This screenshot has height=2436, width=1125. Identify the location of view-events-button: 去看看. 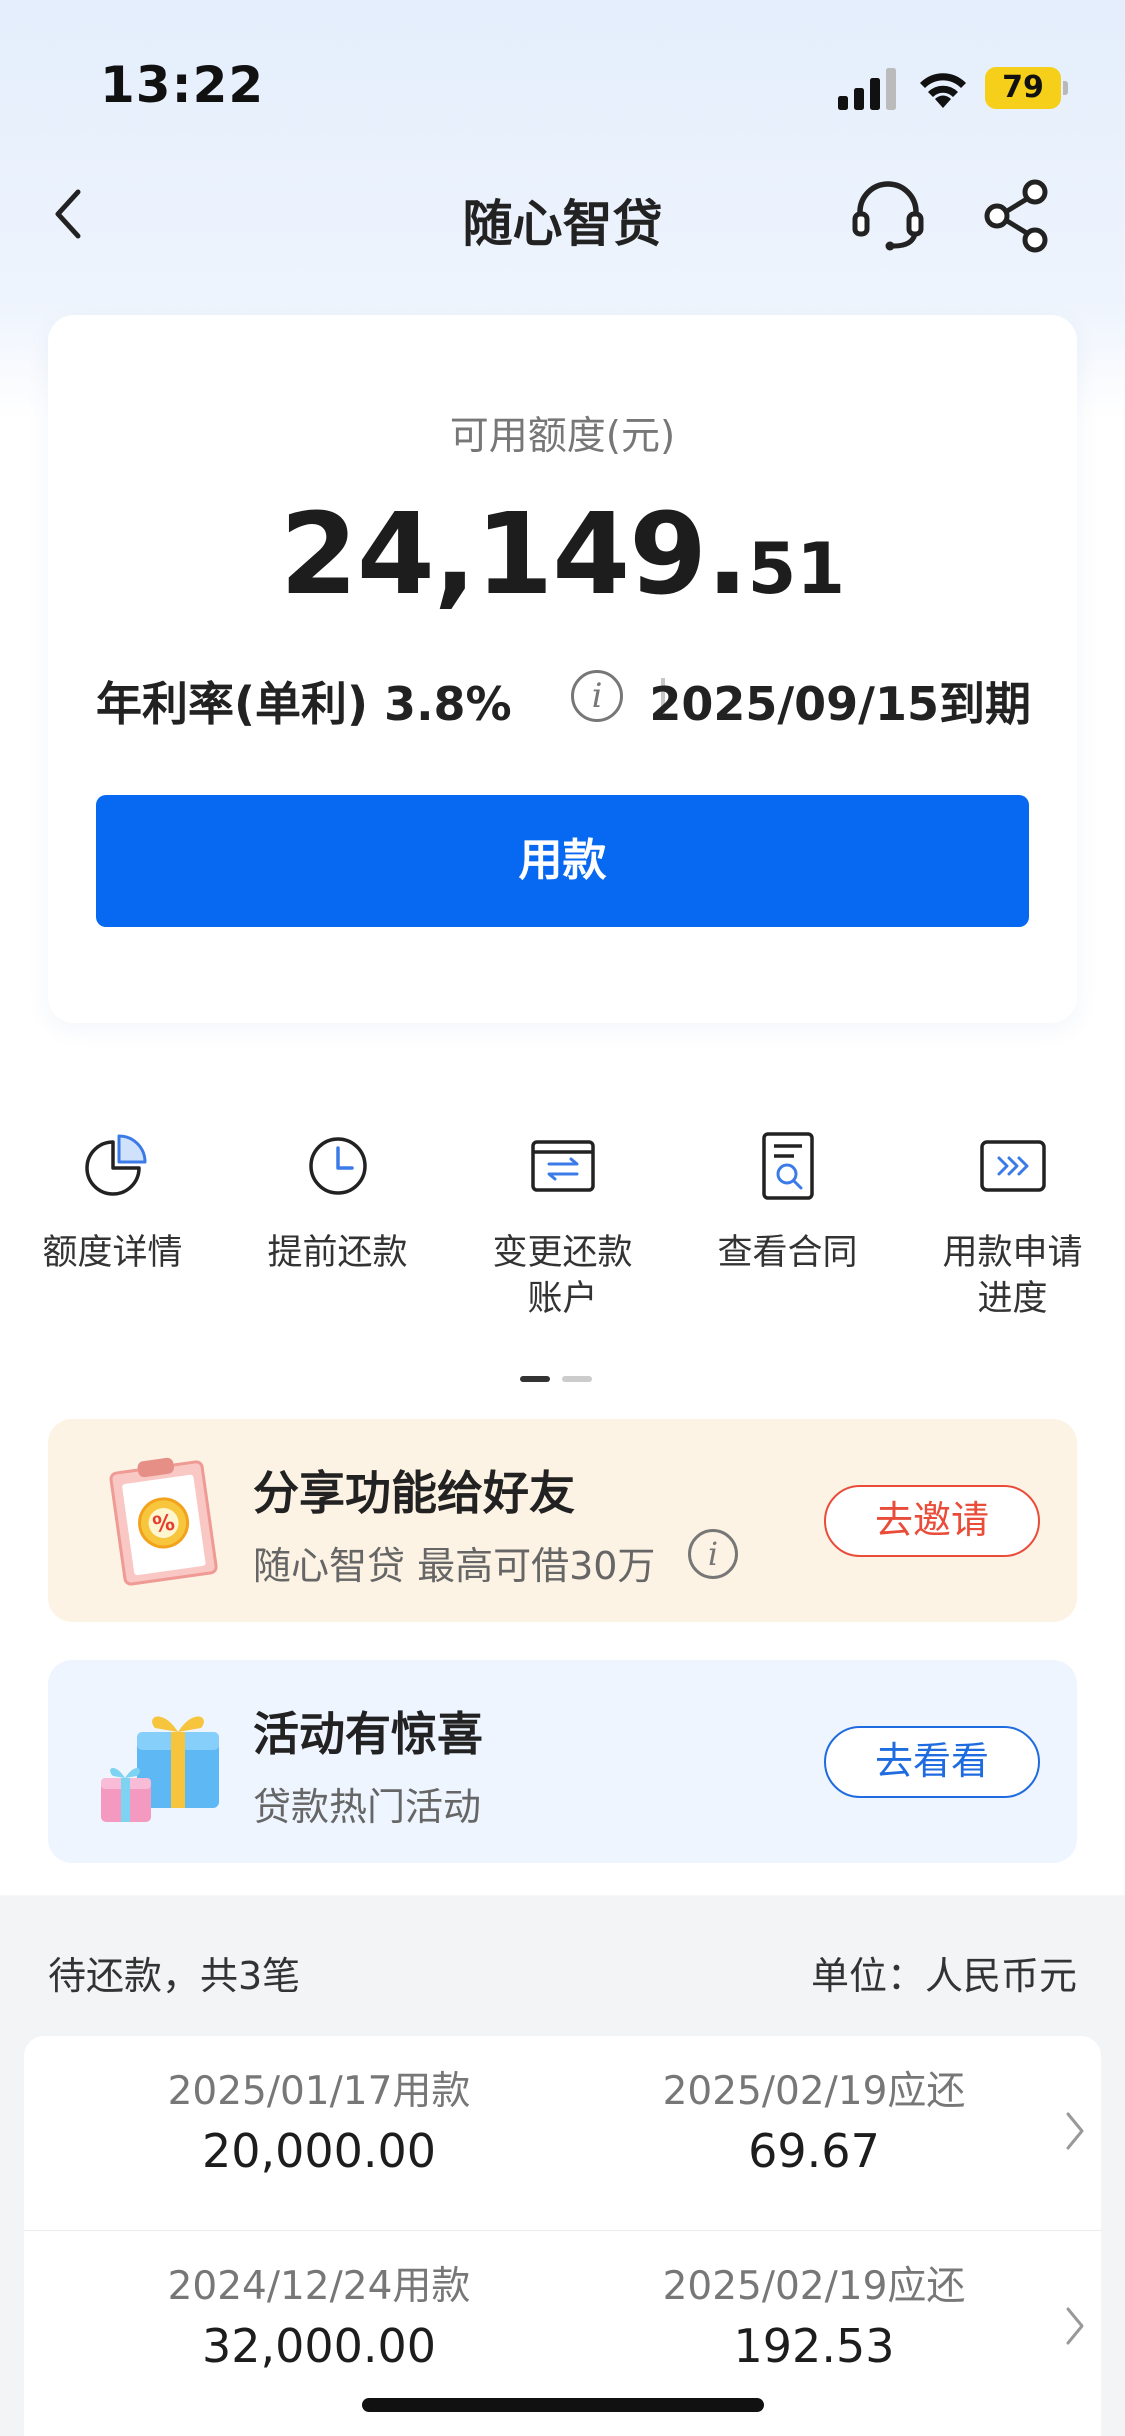
(932, 1762).